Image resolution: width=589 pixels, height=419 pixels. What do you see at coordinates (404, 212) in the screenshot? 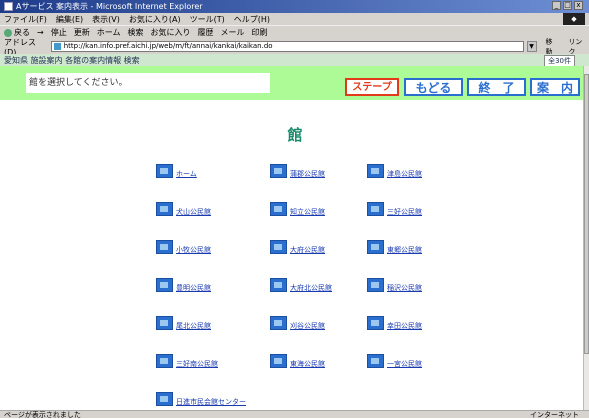
I see `hall-link-label: 三好公民館` at bounding box center [404, 212].